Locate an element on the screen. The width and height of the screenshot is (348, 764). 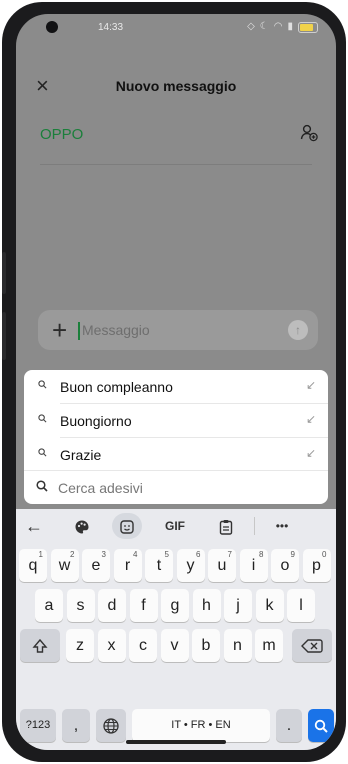
key-r: r4 is located at coordinates (127, 565).